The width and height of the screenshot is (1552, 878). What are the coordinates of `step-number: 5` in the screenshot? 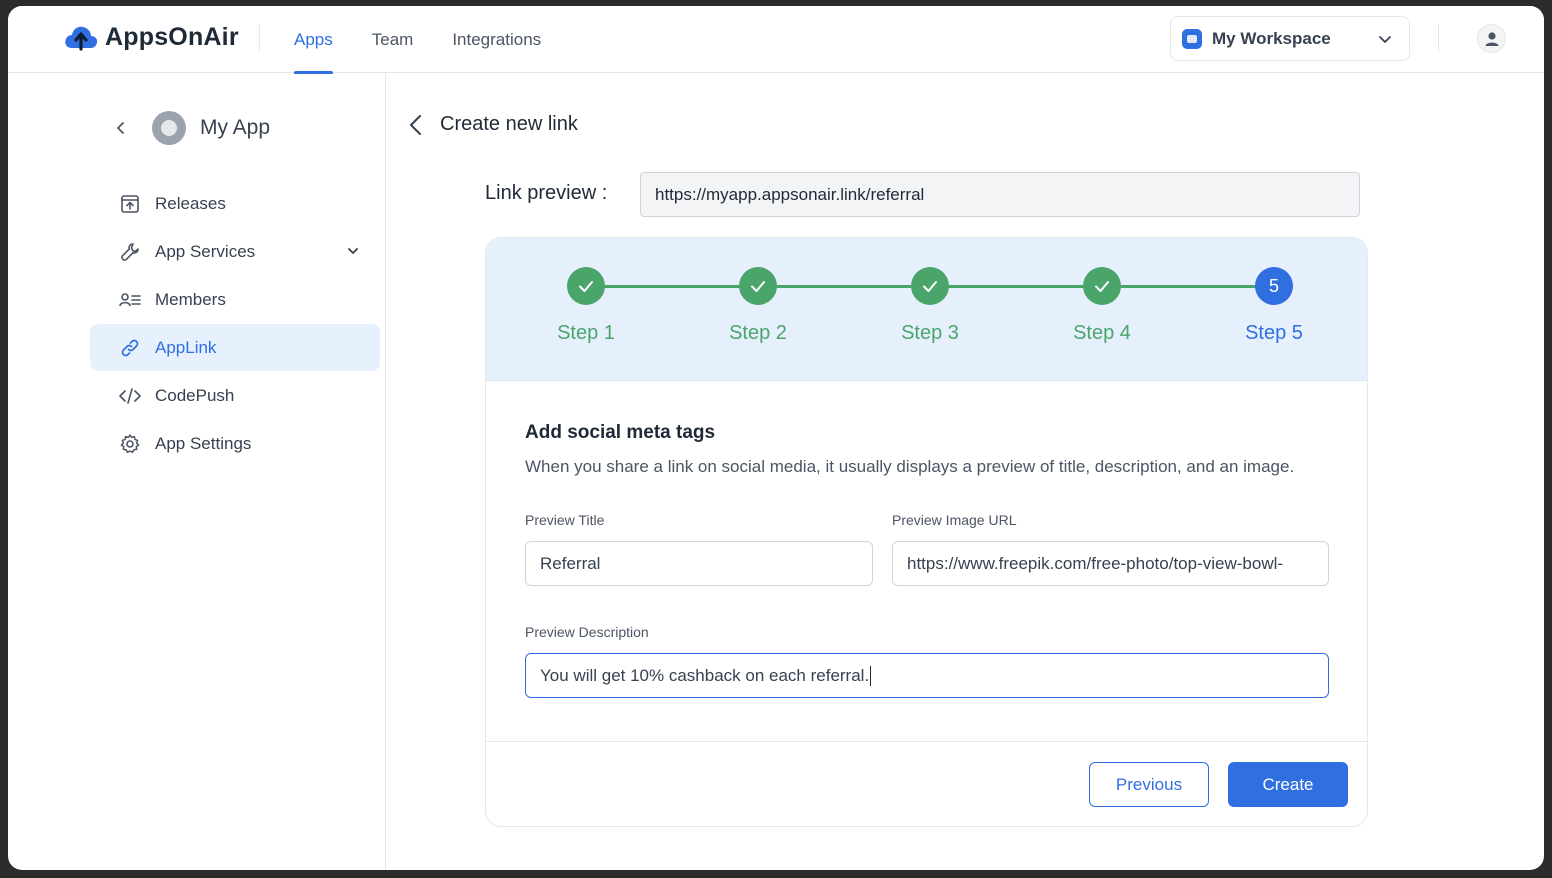 It's located at (1274, 286).